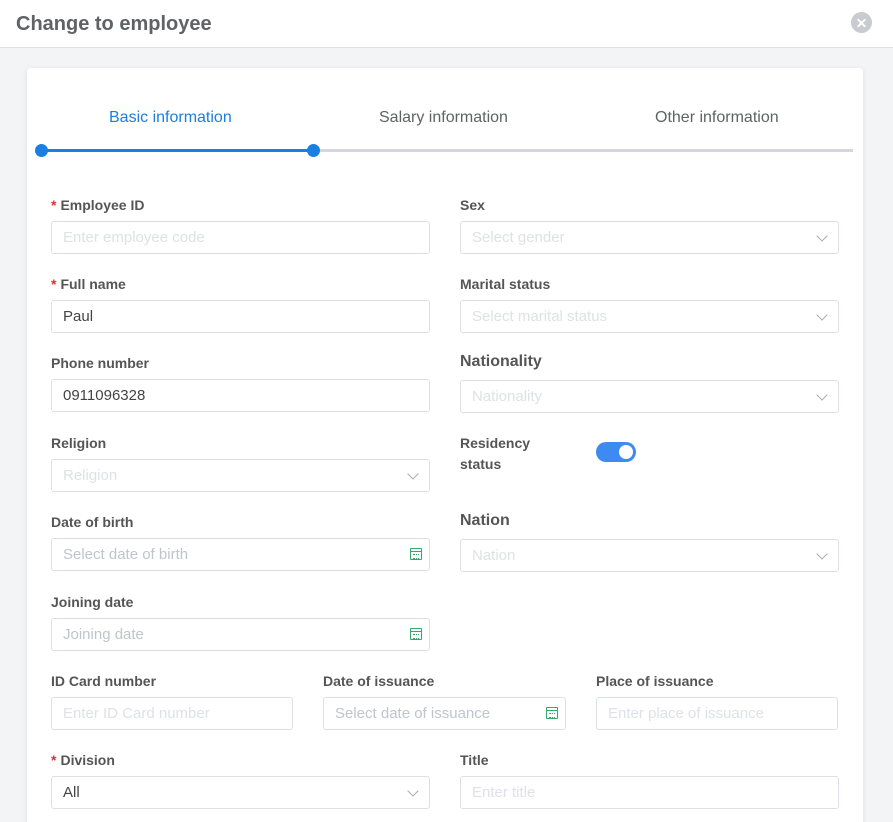 The image size is (893, 822). I want to click on toggle-knob, so click(626, 452).